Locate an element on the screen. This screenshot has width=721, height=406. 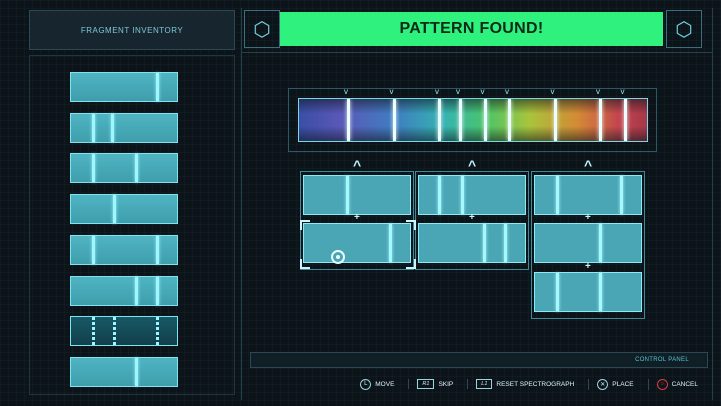
control-skip-button: R1 SKIP is located at coordinates (430, 384).